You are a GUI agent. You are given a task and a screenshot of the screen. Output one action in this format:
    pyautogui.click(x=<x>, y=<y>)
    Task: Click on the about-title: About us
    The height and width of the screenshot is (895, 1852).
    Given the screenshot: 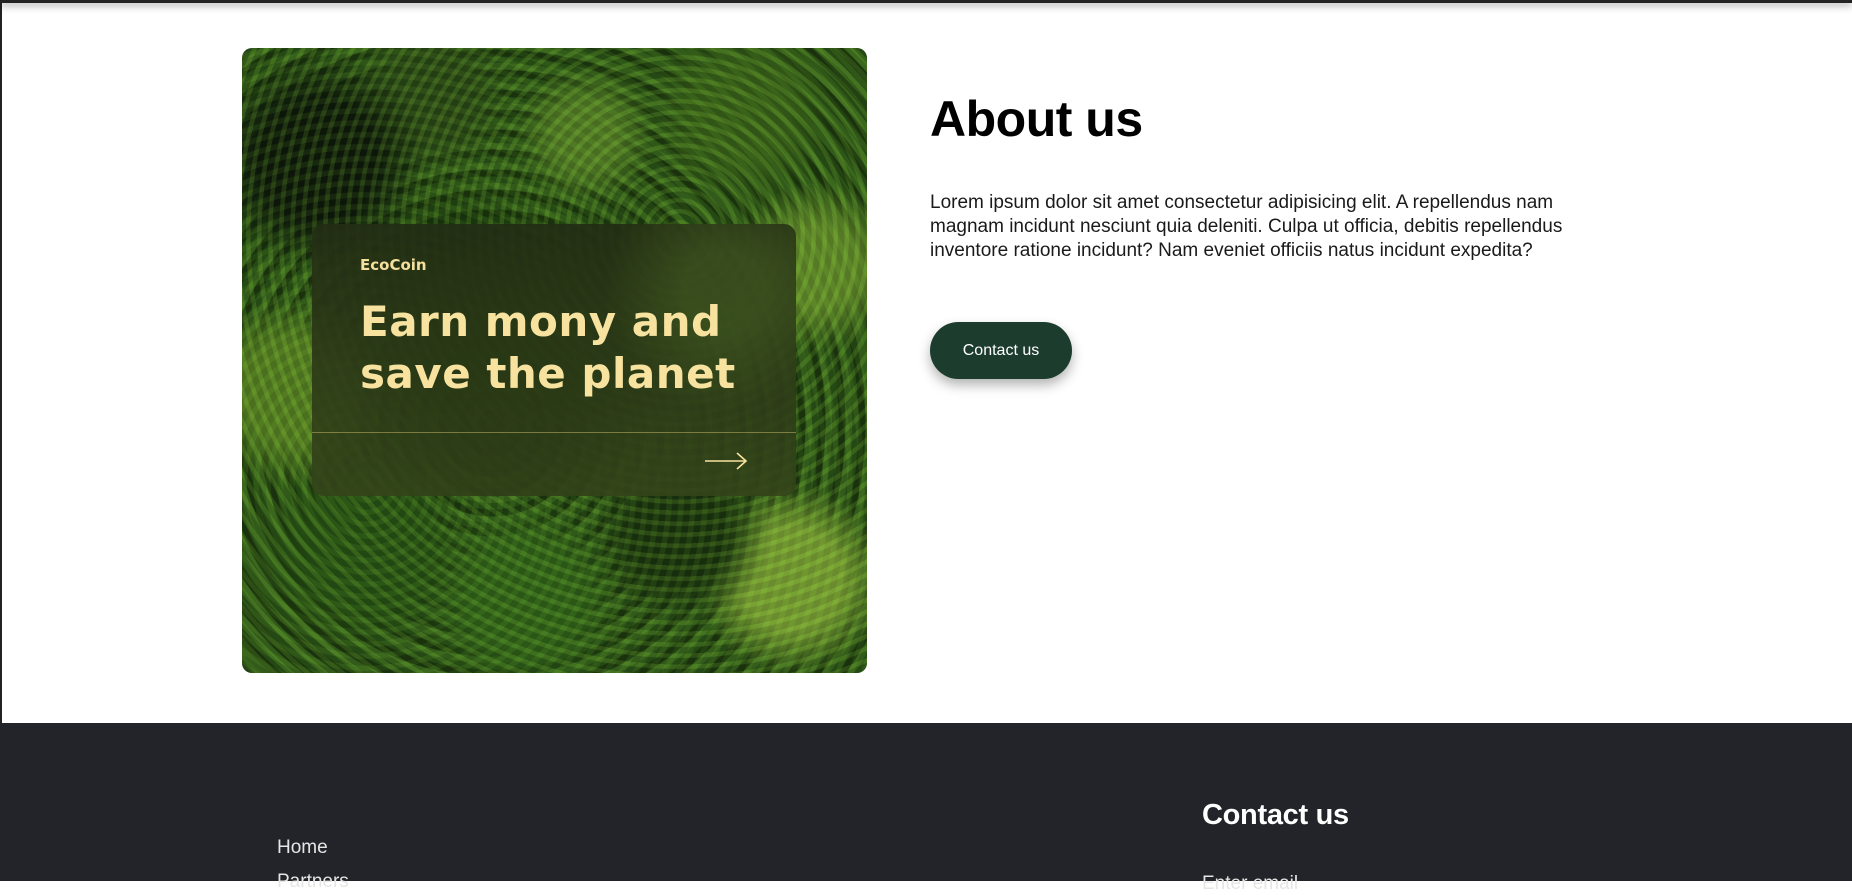 What is the action you would take?
    pyautogui.click(x=1036, y=119)
    